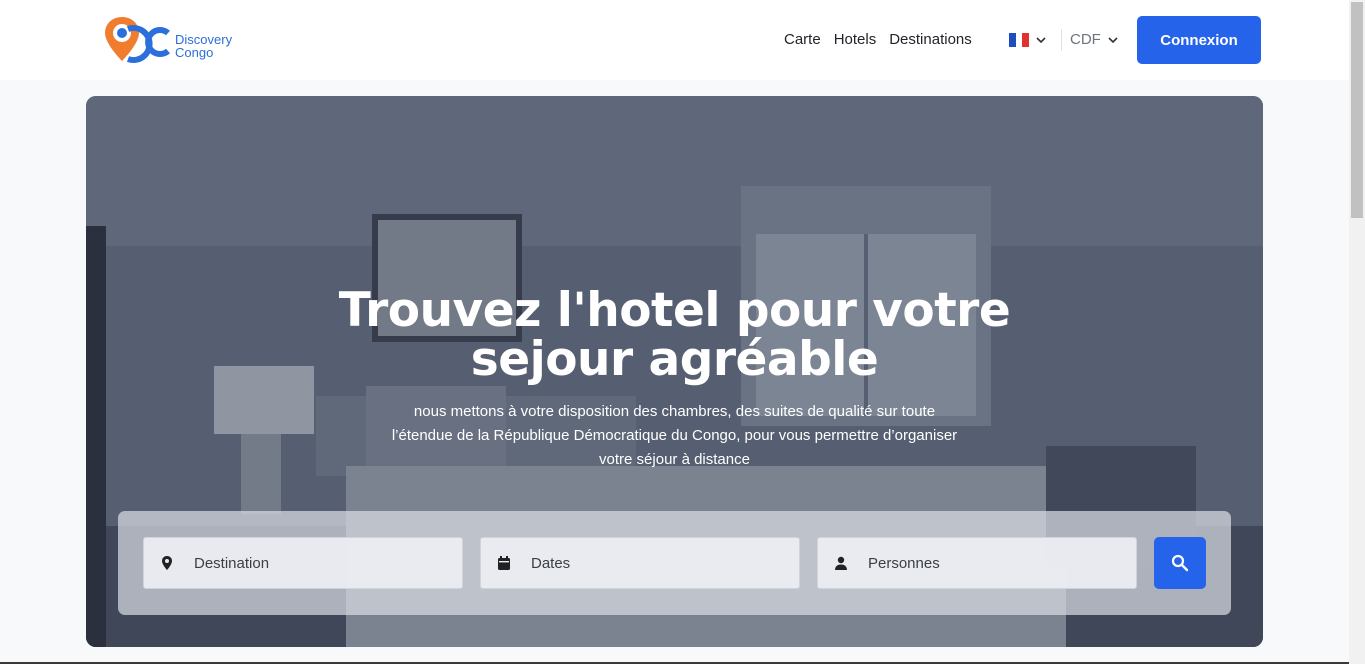 Image resolution: width=1365 pixels, height=664 pixels. Describe the element at coordinates (802, 40) in the screenshot. I see `nav-item-carte: Carte` at that location.